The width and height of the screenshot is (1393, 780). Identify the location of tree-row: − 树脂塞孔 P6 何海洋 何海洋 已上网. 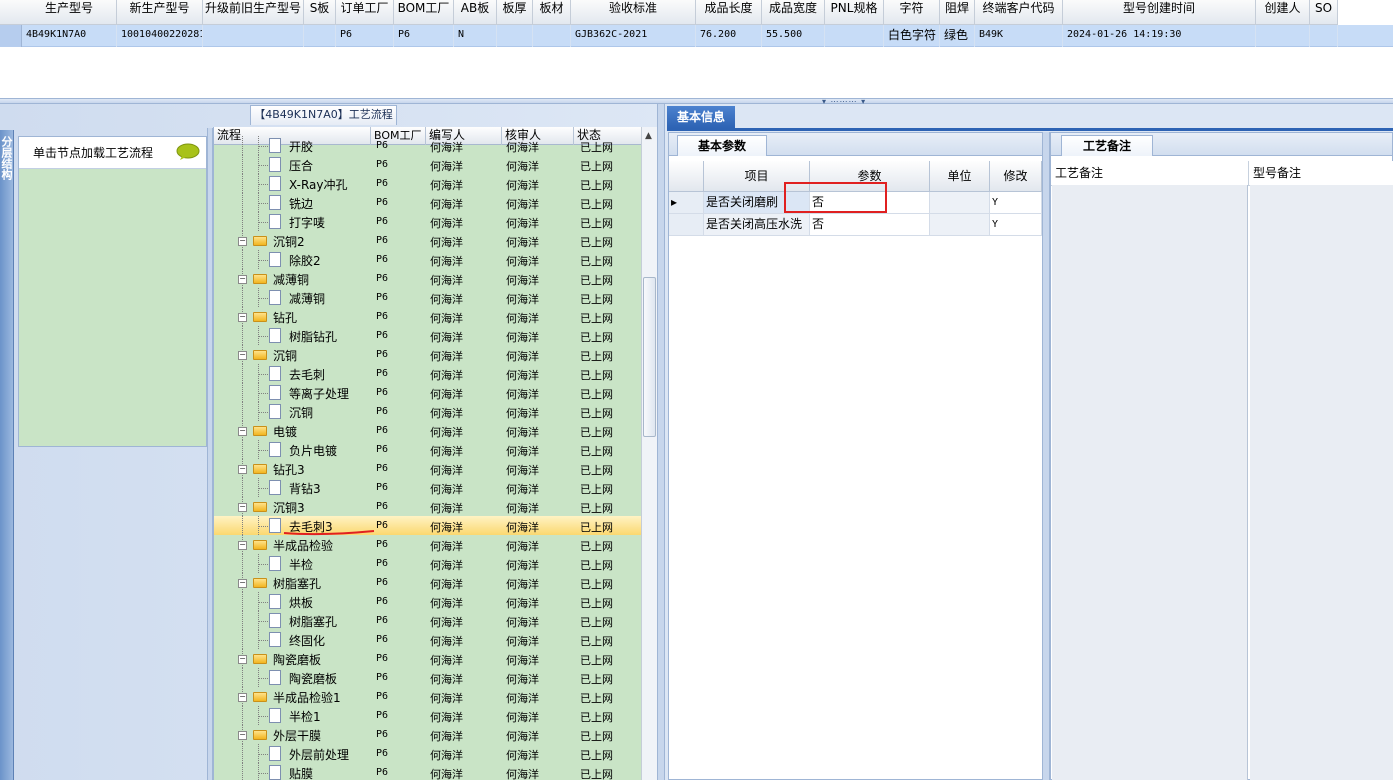
(427, 582).